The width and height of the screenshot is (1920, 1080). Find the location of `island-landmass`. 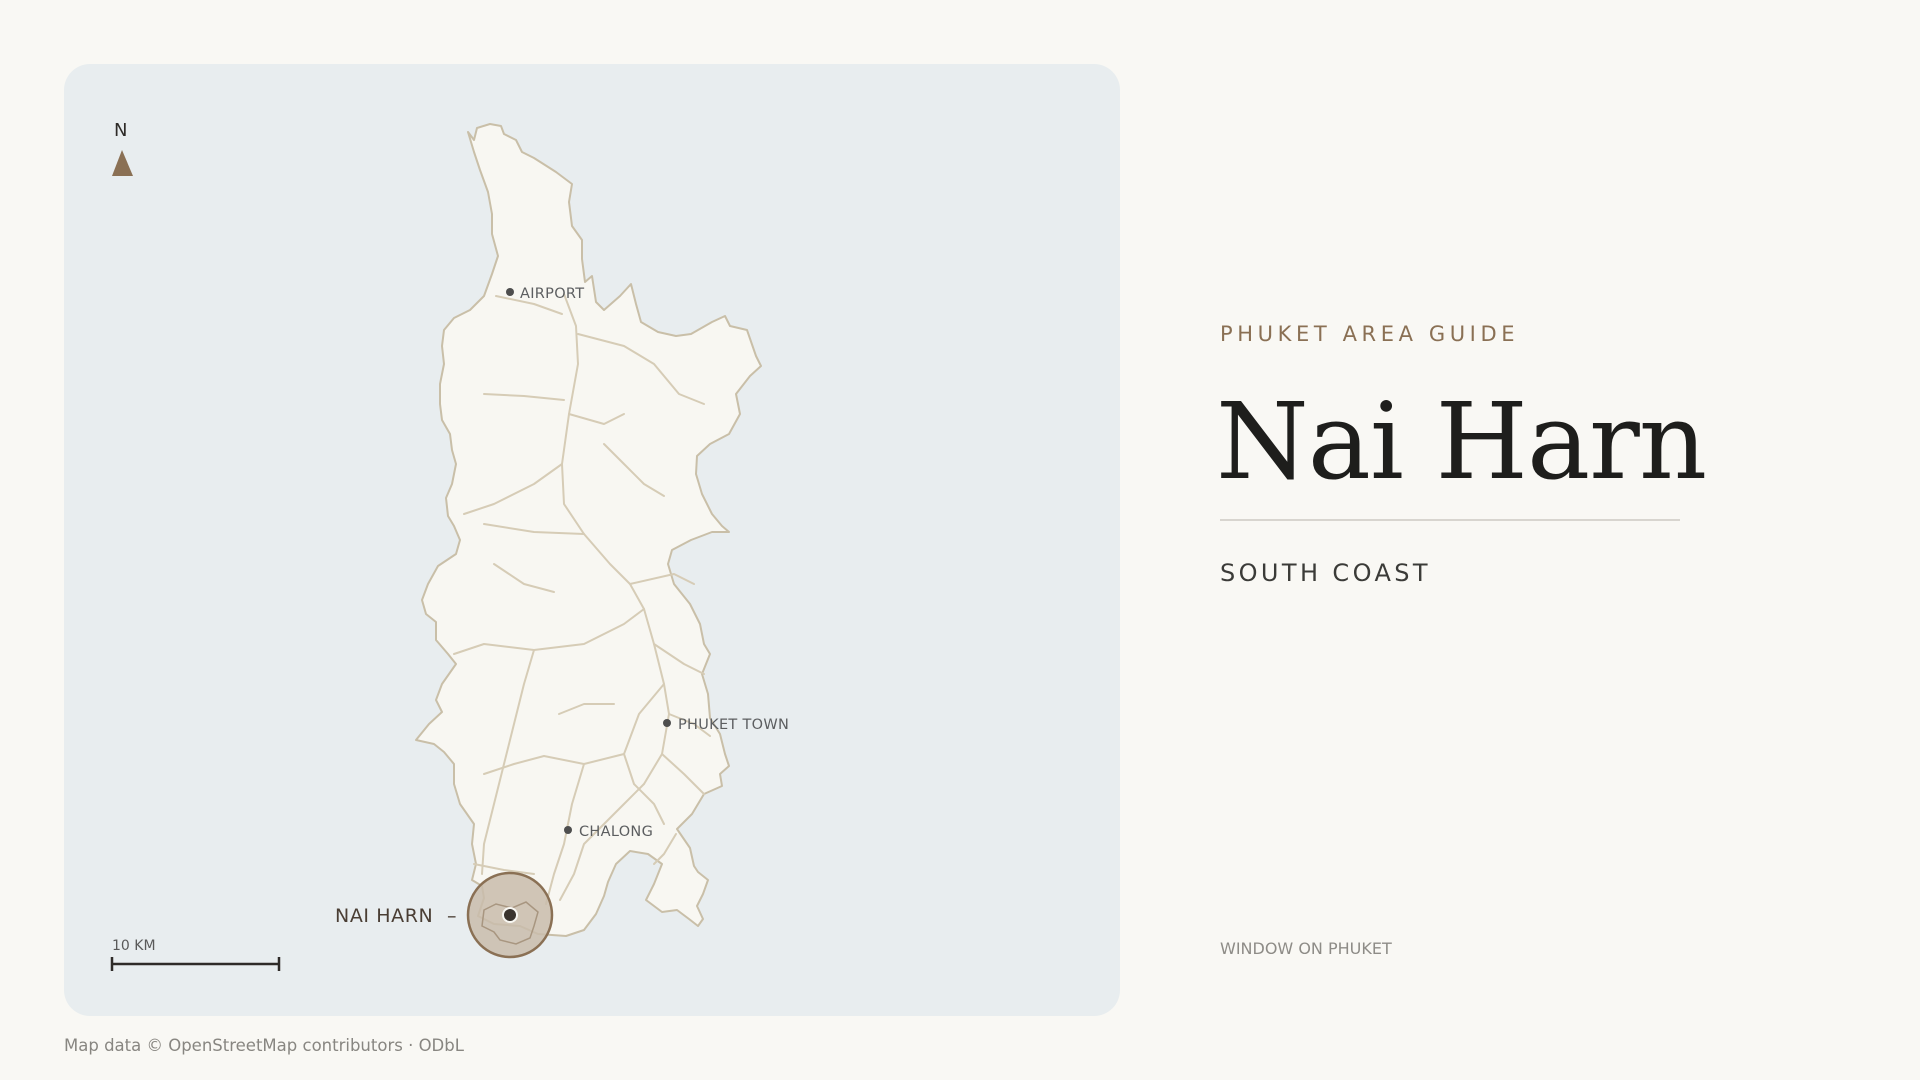

island-landmass is located at coordinates (588, 530).